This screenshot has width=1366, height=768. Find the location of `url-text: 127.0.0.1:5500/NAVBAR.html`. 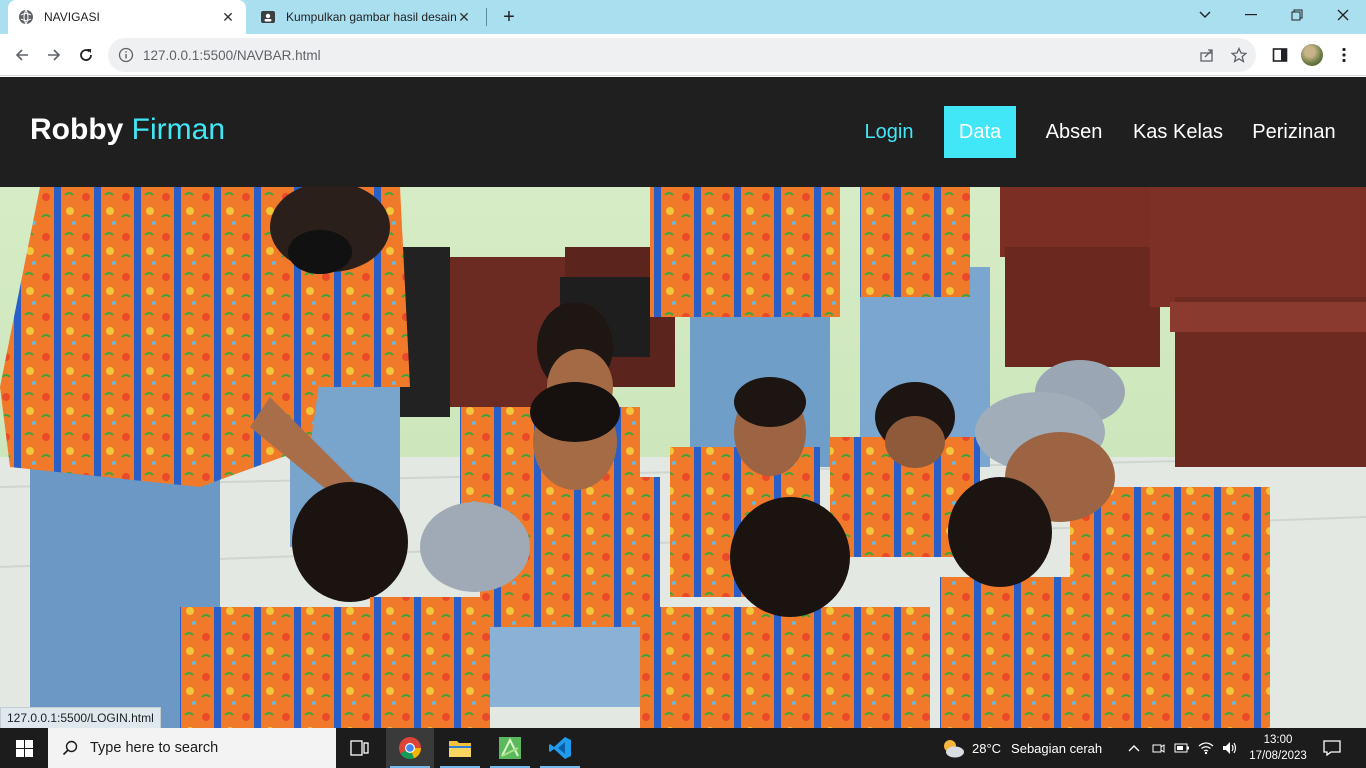

url-text: 127.0.0.1:5500/NAVBAR.html is located at coordinates (232, 55).